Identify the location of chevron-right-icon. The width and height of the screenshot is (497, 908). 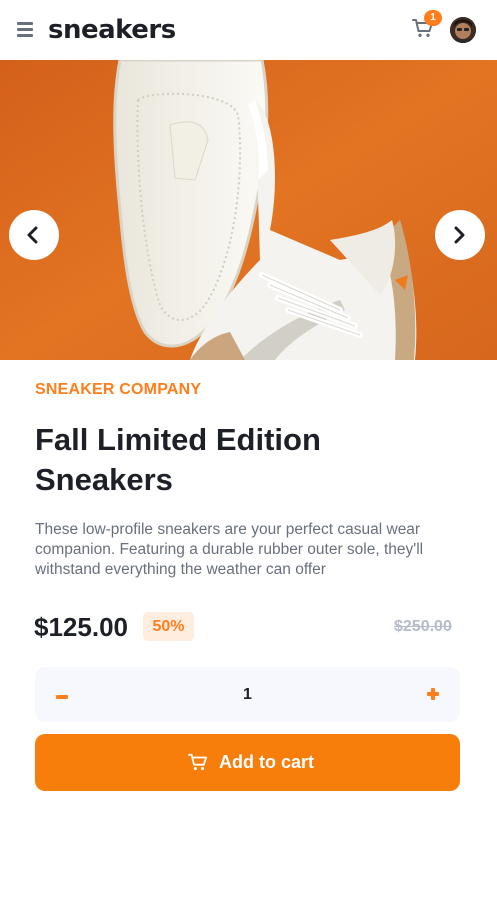
(459, 235).